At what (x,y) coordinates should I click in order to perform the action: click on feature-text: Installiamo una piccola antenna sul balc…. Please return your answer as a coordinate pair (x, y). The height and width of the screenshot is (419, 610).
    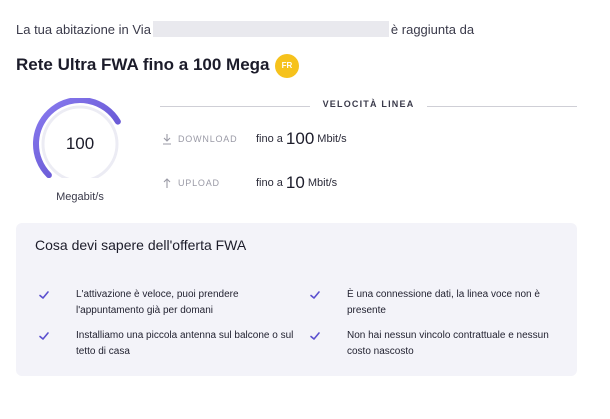
    Looking at the image, I should click on (185, 343).